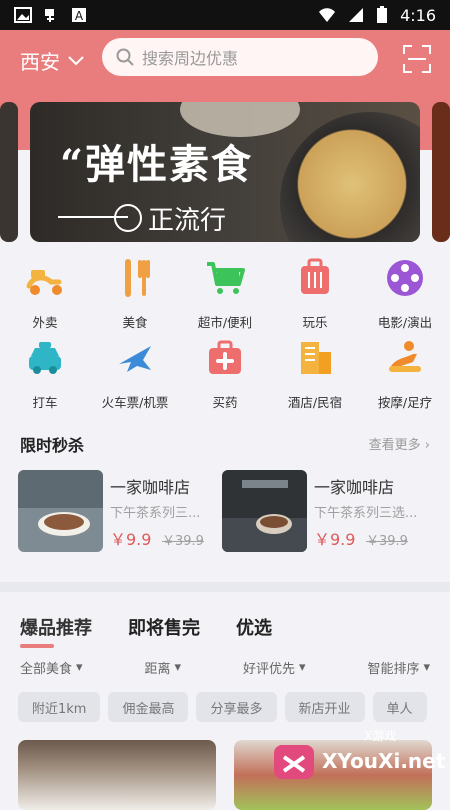 This screenshot has width=450, height=810. I want to click on image-icon, so click(23, 15).